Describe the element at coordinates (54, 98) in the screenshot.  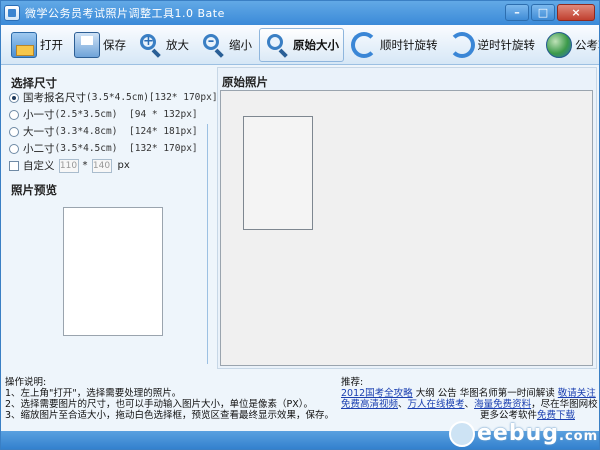
I see `size-option-name: 国考报名尺寸` at that location.